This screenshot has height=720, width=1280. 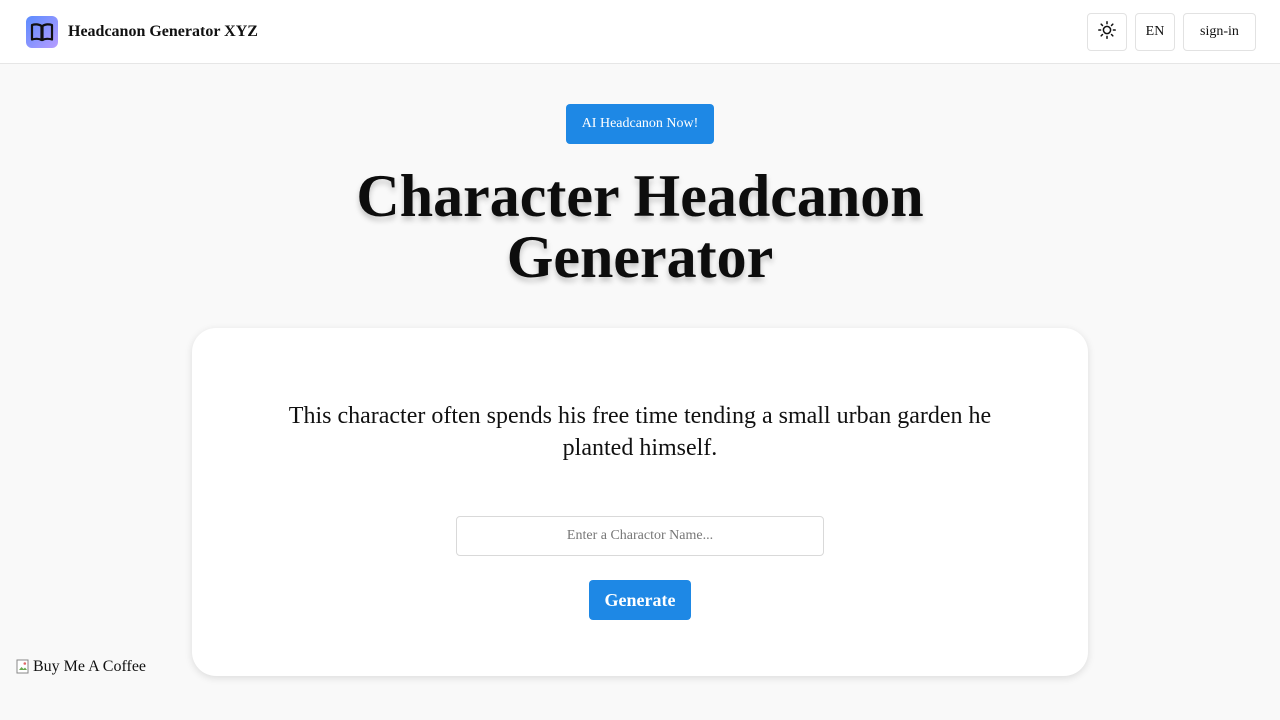 I want to click on buy-me-a-coffee-link: Buy Me A Coffee, so click(x=81, y=667).